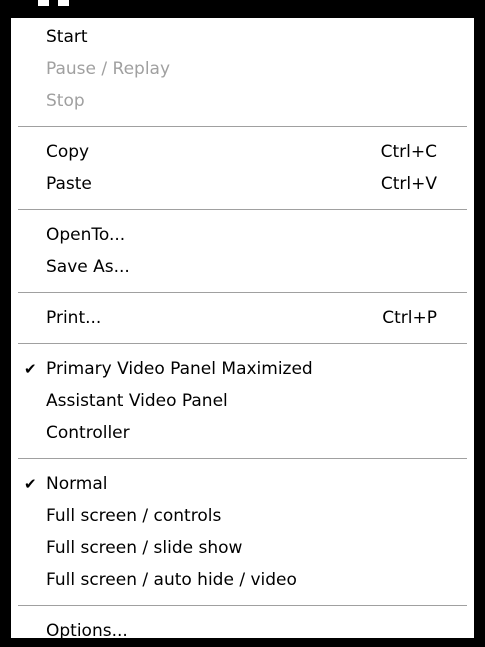 This screenshot has height=647, width=485. I want to click on menu-item-label: Full screen / auto hide / video, so click(171, 580).